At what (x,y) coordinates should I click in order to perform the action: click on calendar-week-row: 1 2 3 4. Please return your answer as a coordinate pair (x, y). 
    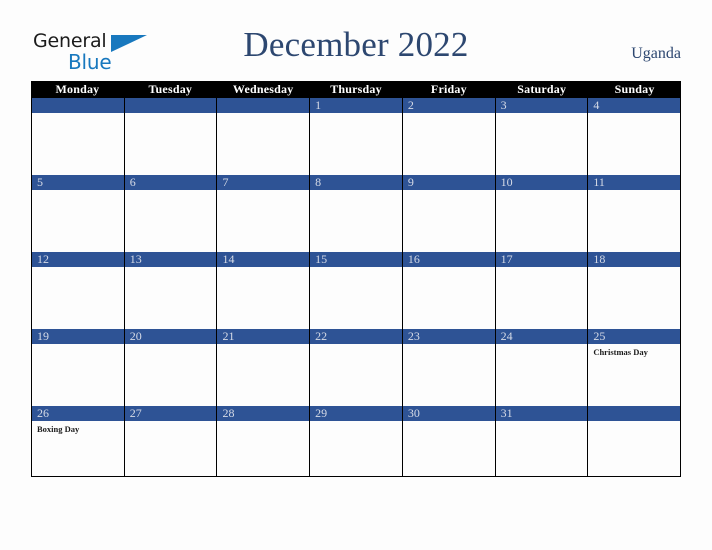
    Looking at the image, I should click on (356, 136).